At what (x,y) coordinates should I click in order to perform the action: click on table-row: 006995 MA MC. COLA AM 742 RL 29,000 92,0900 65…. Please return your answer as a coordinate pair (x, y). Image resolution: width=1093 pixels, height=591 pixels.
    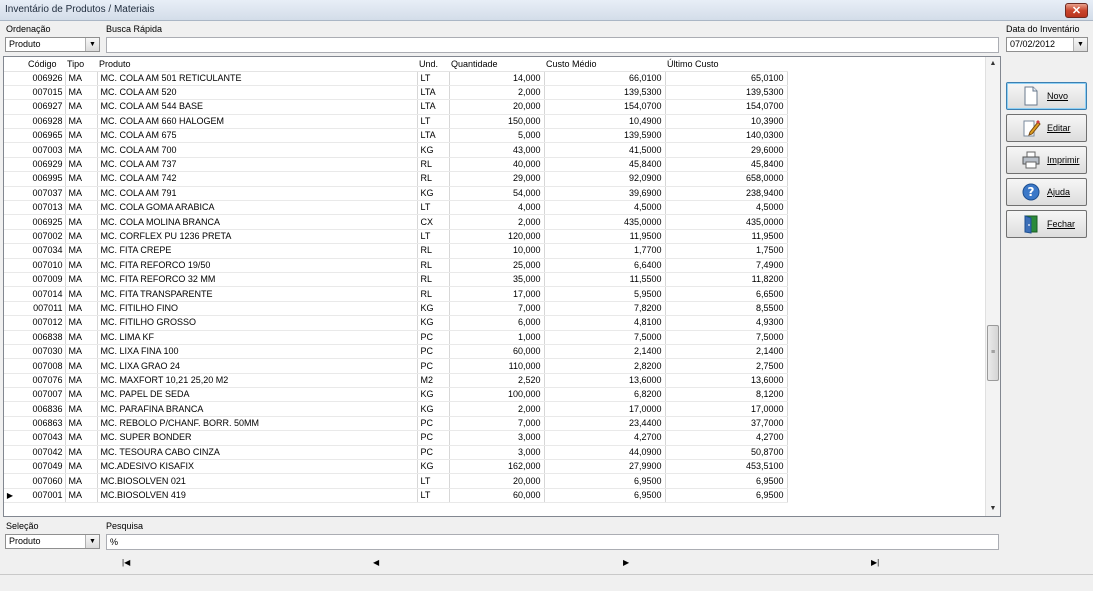
    Looking at the image, I should click on (396, 179).